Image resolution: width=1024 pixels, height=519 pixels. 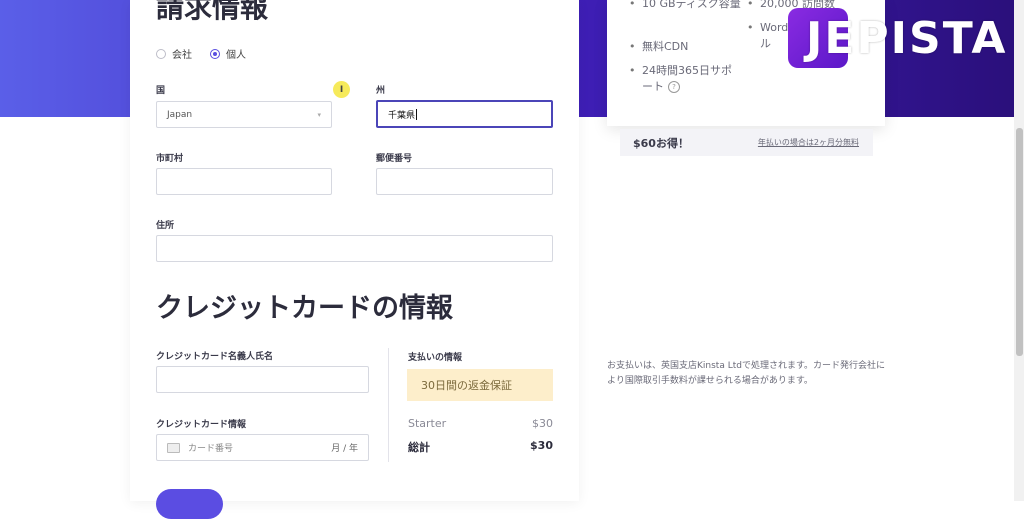 What do you see at coordinates (808, 142) in the screenshot?
I see `annual-billing-link: 年払いの場合は2ヶ月分無料` at bounding box center [808, 142].